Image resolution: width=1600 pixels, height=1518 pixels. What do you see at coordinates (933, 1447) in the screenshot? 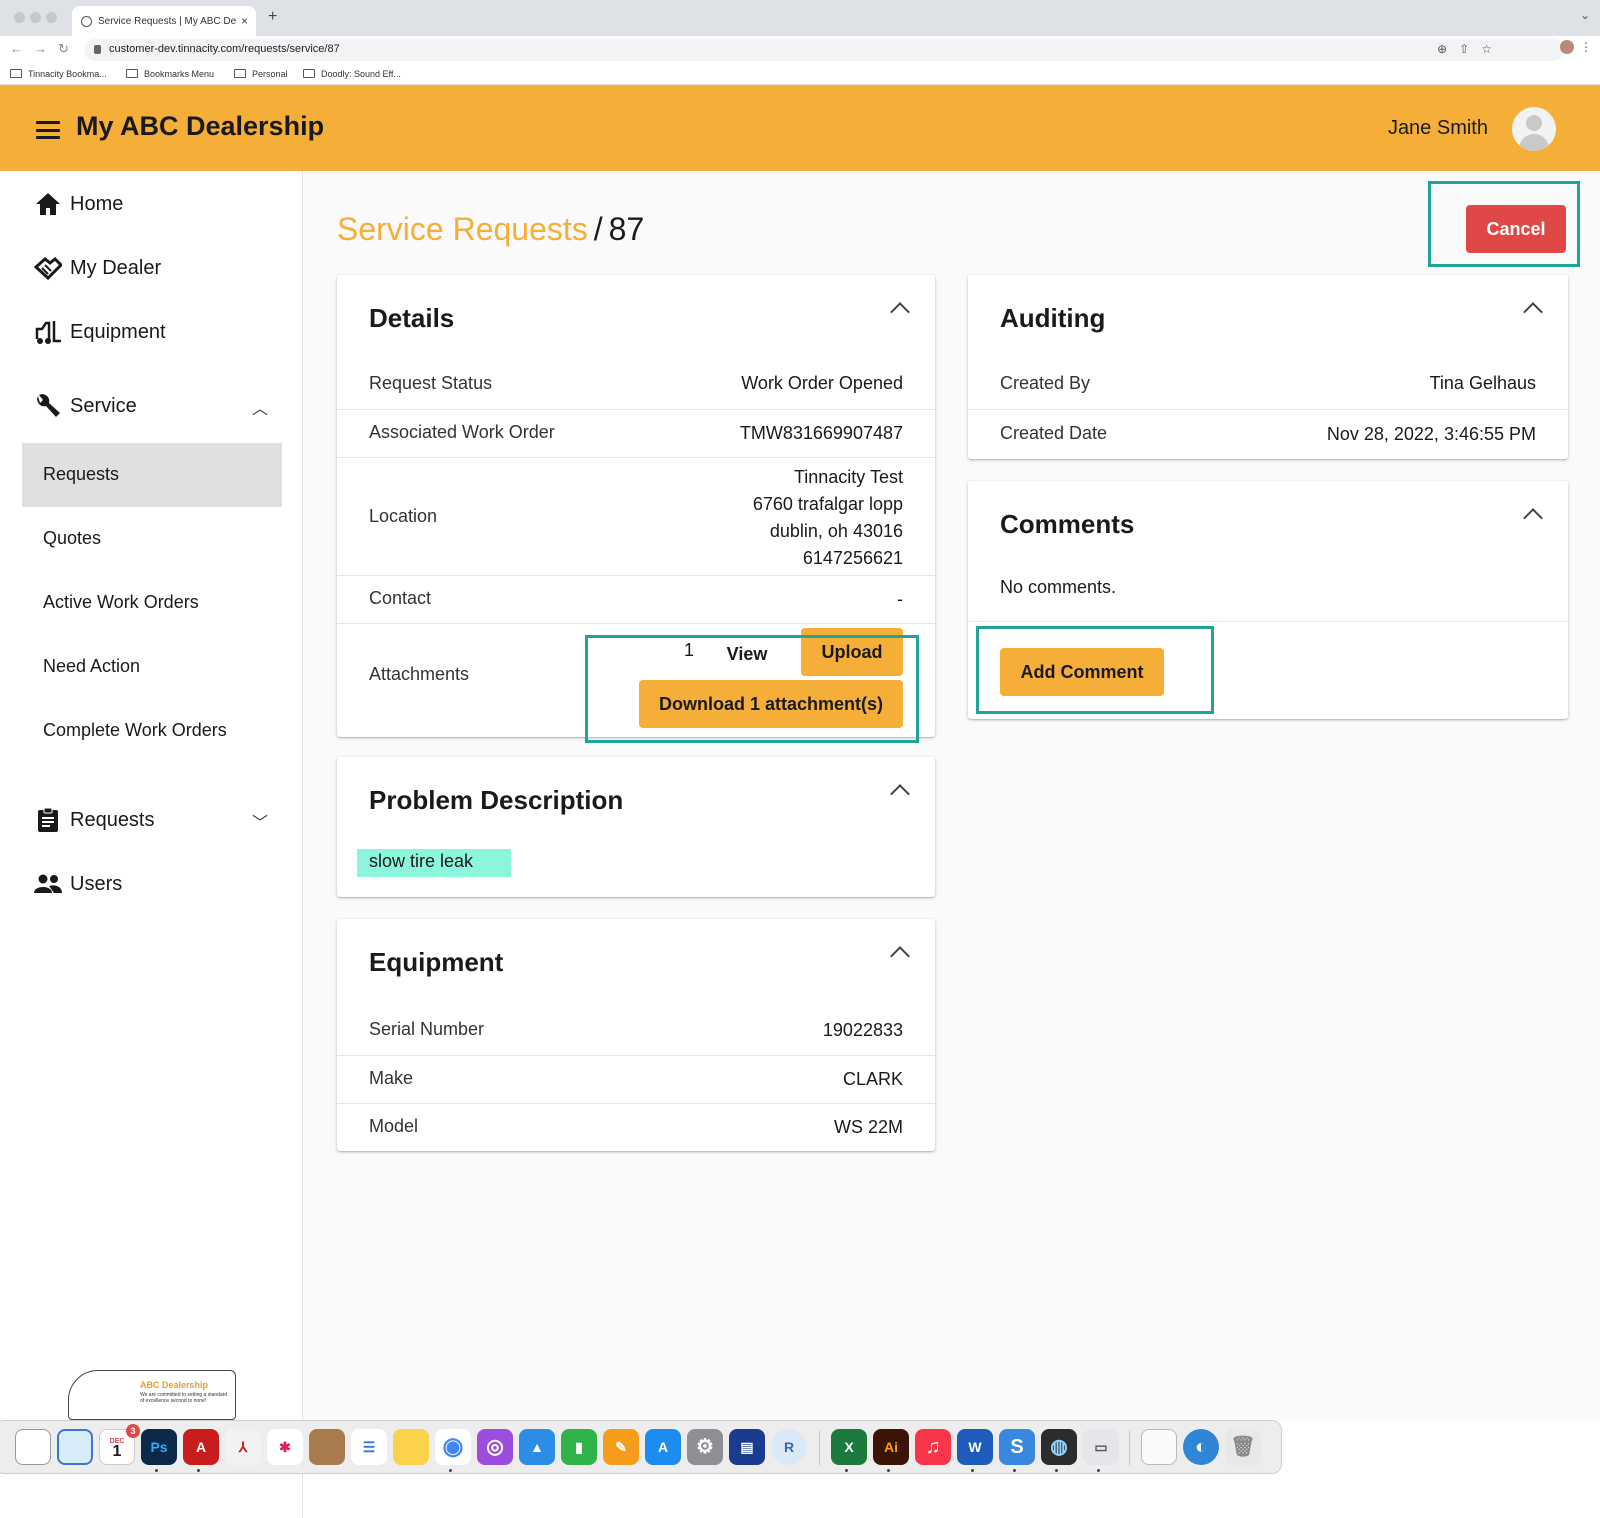
I see `music-icon: ♫` at bounding box center [933, 1447].